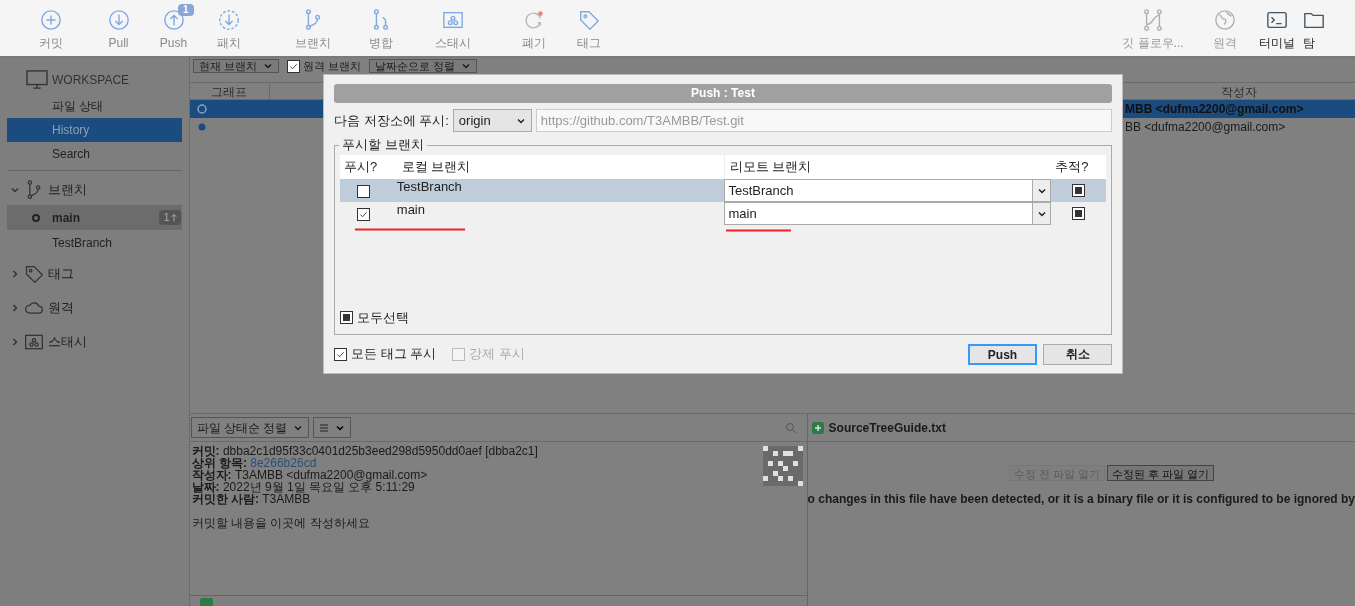 The width and height of the screenshot is (1355, 606). Describe the element at coordinates (383, 317) in the screenshot. I see `checkbox-label: 모두선택` at that location.